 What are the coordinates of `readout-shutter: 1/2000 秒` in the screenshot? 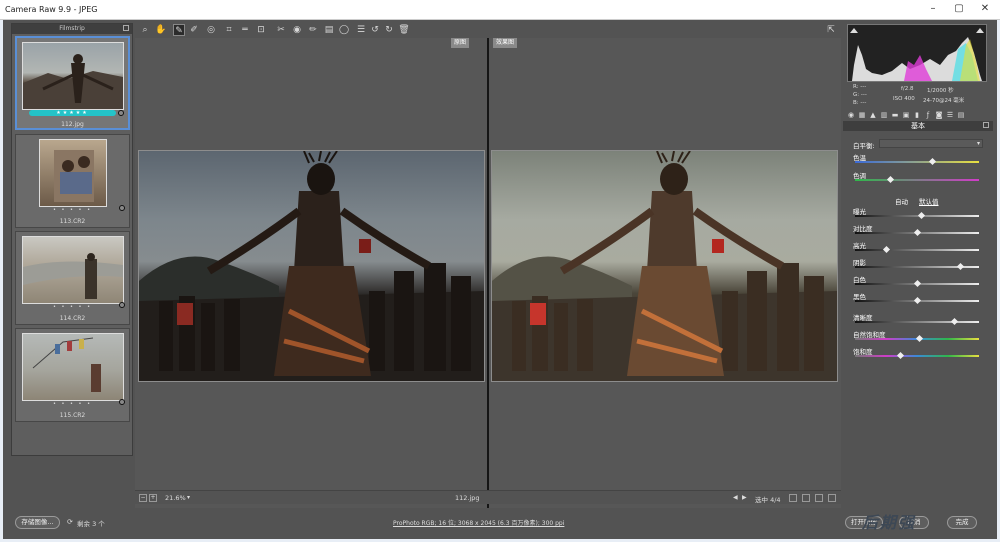 It's located at (940, 91).